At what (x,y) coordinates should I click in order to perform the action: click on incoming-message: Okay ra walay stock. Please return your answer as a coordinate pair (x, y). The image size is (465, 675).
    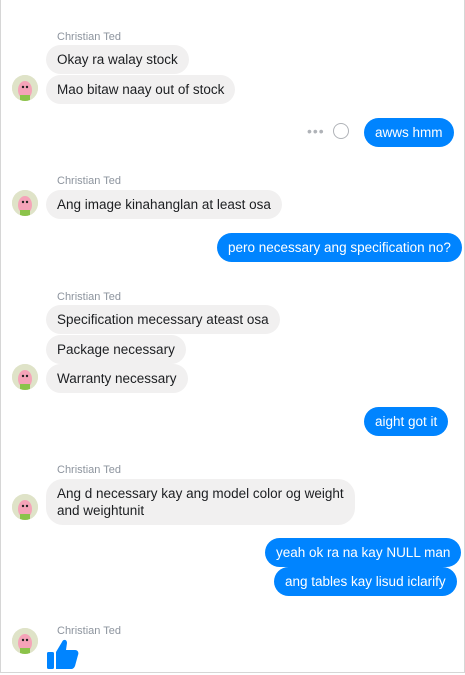
    Looking at the image, I should click on (117, 59).